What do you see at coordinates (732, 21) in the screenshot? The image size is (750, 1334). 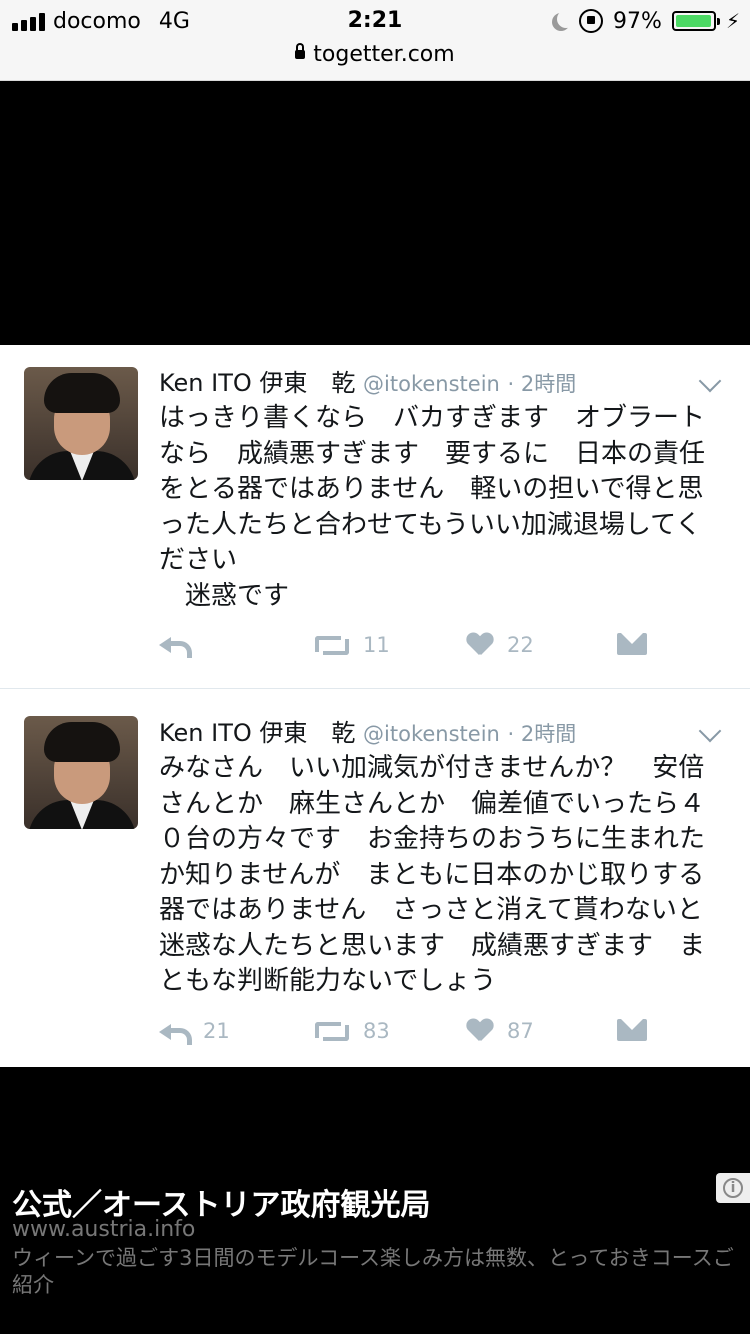 I see `charging-icon: ⚡` at bounding box center [732, 21].